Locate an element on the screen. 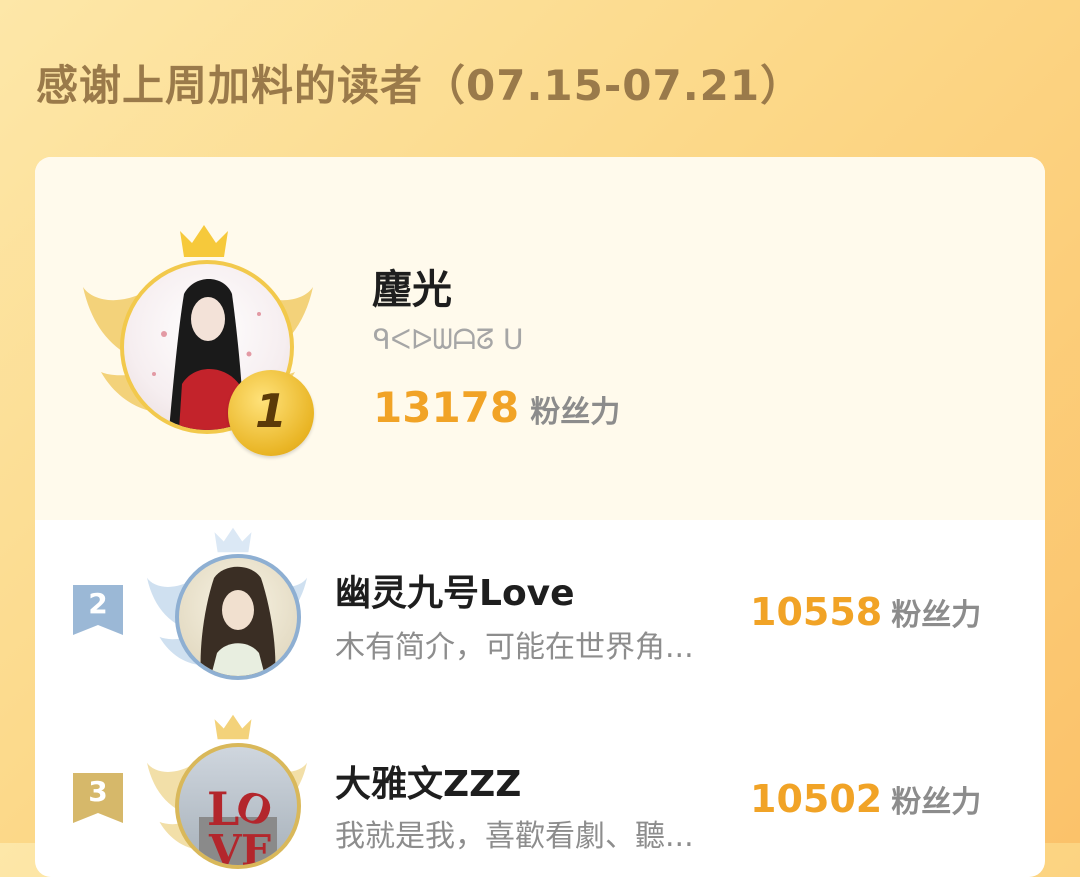  avatar: L O V E is located at coordinates (238, 806).